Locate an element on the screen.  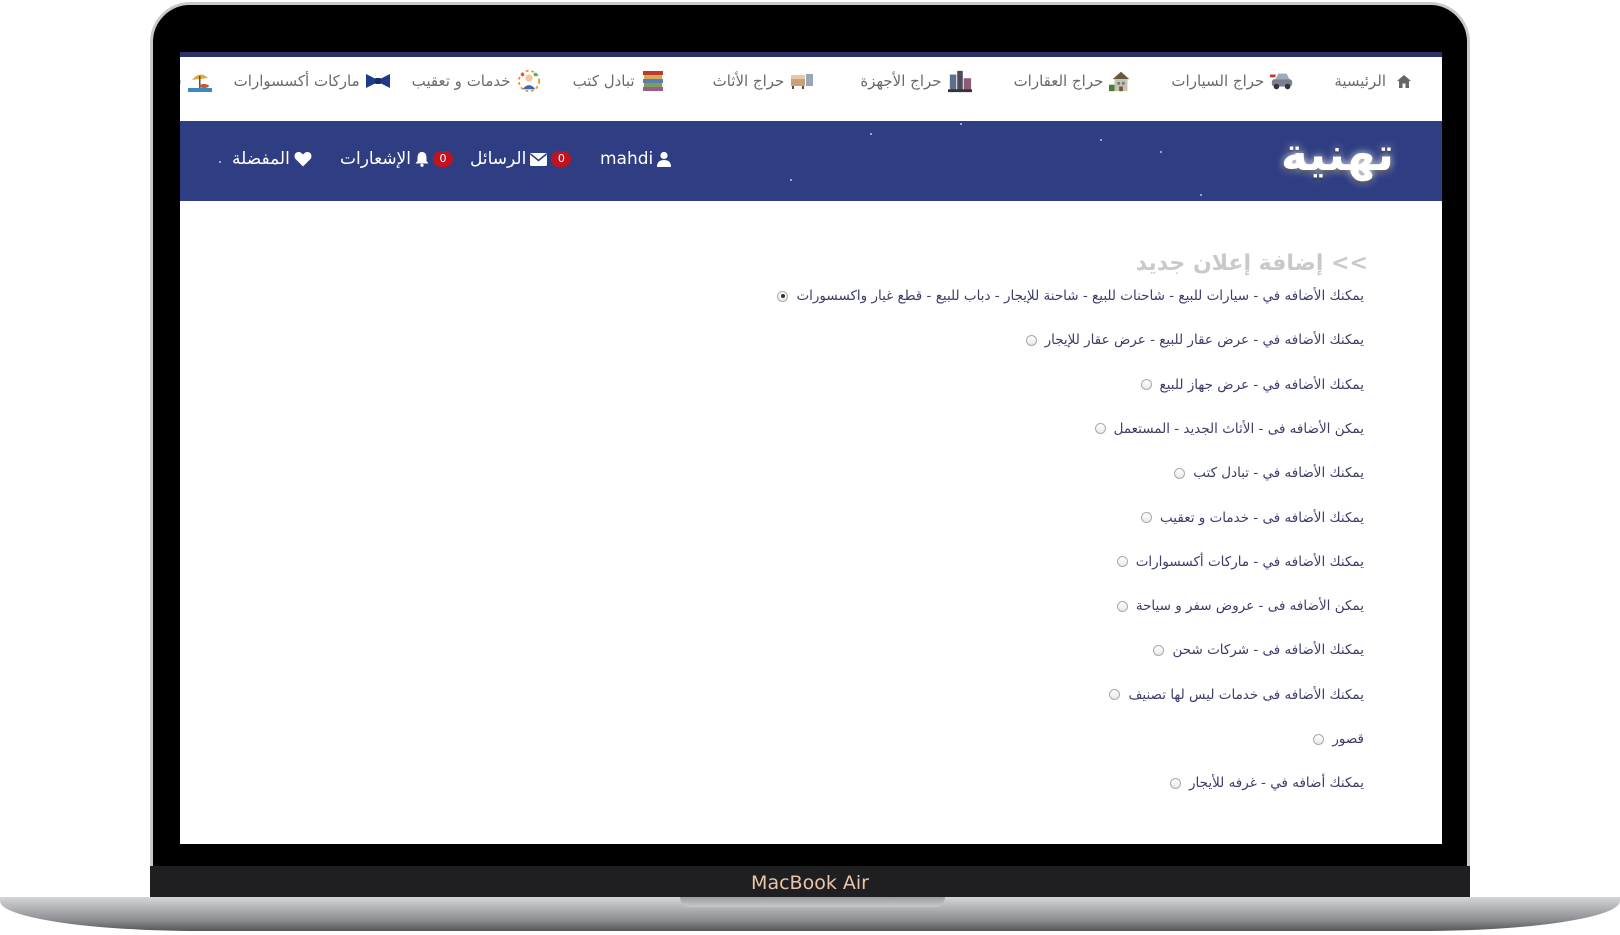
messages-link: الرسائل 0 is located at coordinates (521, 159).